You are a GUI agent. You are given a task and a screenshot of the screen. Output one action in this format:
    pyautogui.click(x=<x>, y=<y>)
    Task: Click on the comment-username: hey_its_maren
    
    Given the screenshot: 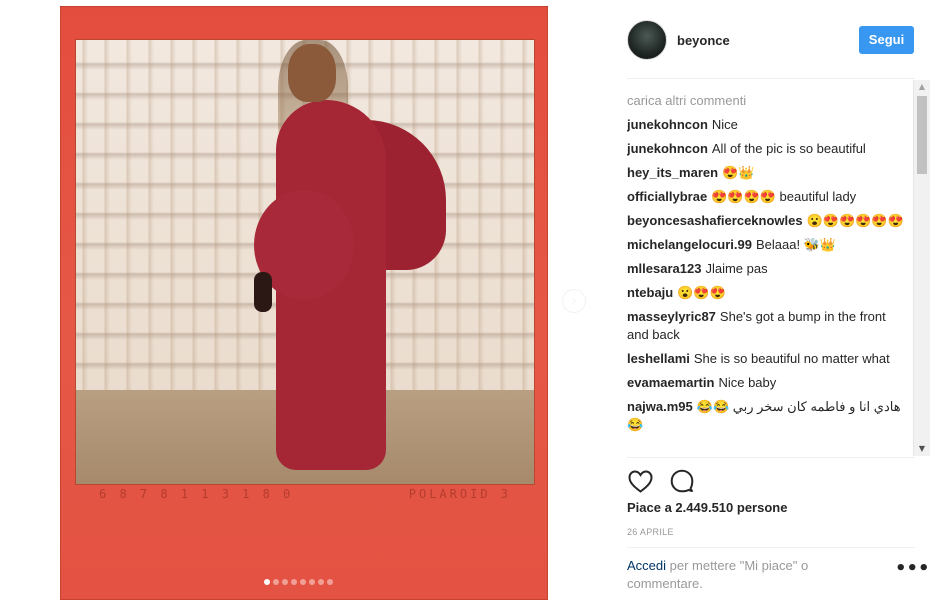 What is the action you would take?
    pyautogui.click(x=672, y=172)
    